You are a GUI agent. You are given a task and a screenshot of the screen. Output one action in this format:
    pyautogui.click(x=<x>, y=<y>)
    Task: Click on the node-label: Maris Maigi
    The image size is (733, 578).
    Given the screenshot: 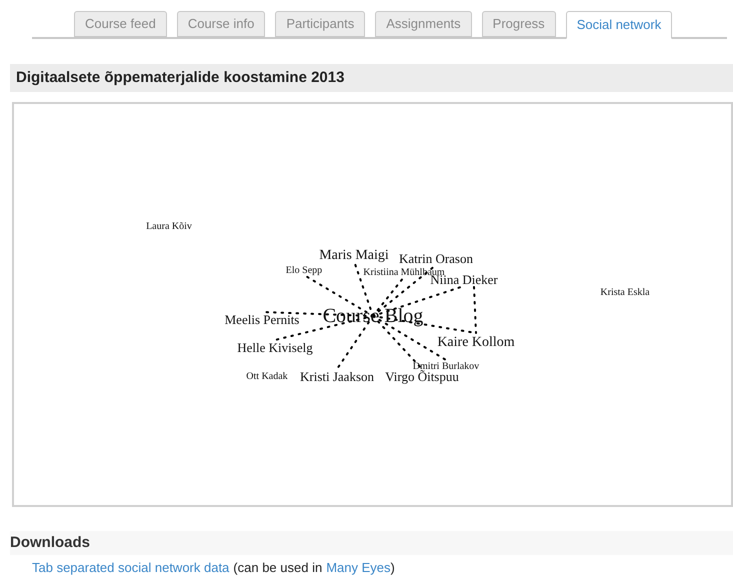 What is the action you would take?
    pyautogui.click(x=354, y=255)
    